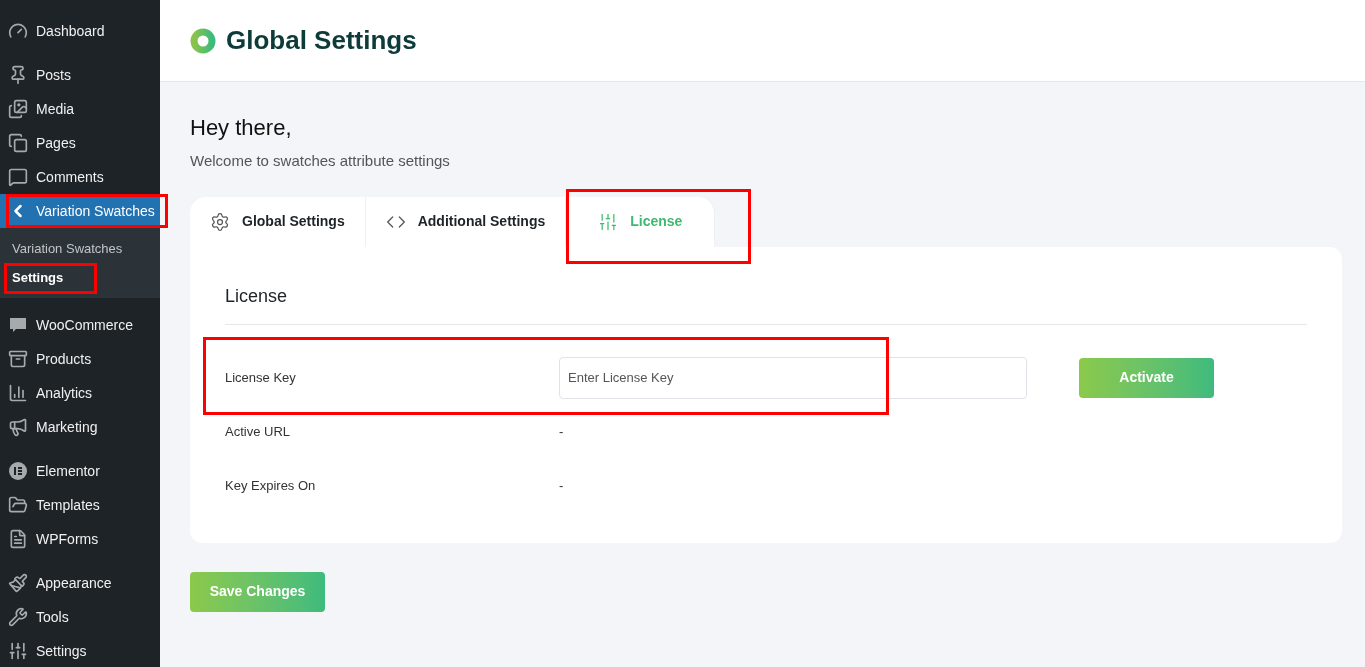 The image size is (1365, 667). I want to click on sidebar-item: Elementor, so click(80, 471).